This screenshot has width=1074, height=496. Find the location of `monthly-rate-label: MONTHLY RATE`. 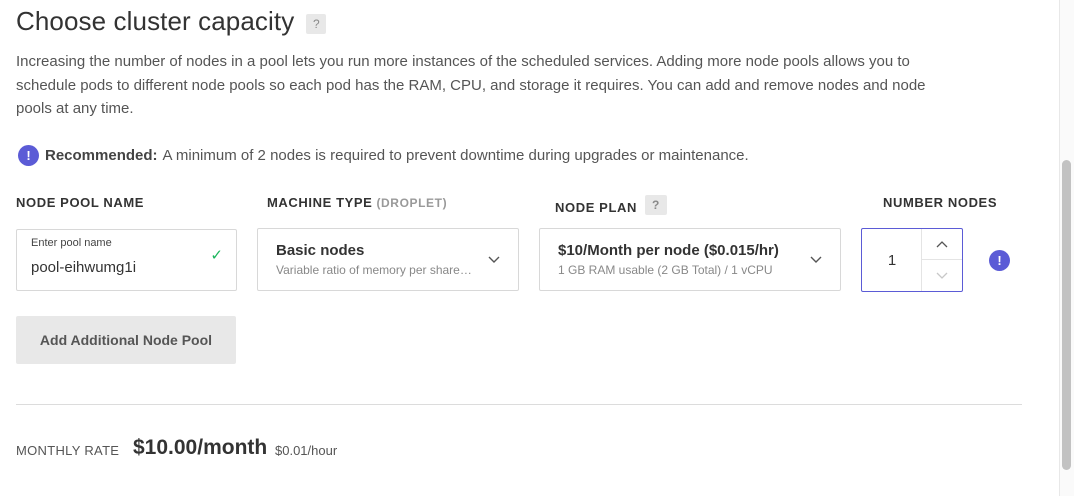

monthly-rate-label: MONTHLY RATE is located at coordinates (68, 450).